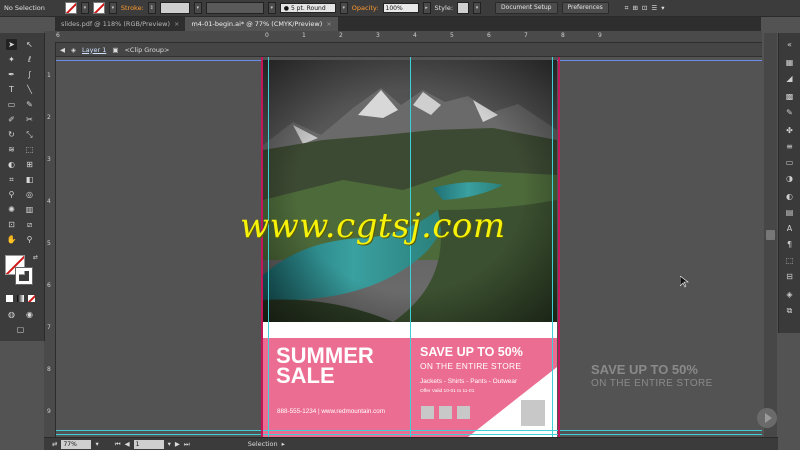  Describe the element at coordinates (29, 119) in the screenshot. I see `scissors-icon: ✂` at that location.